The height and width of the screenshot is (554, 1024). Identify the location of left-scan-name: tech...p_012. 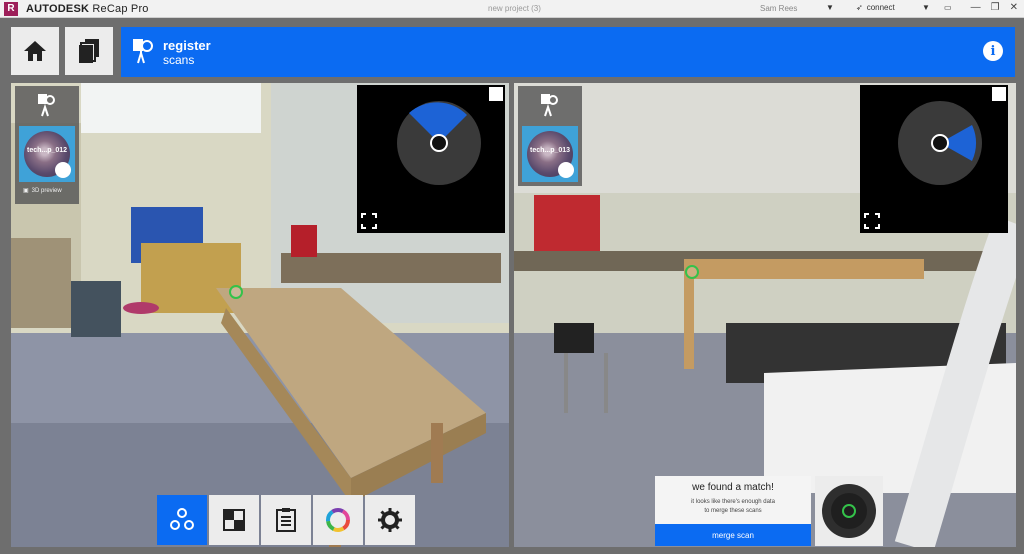
(47, 150).